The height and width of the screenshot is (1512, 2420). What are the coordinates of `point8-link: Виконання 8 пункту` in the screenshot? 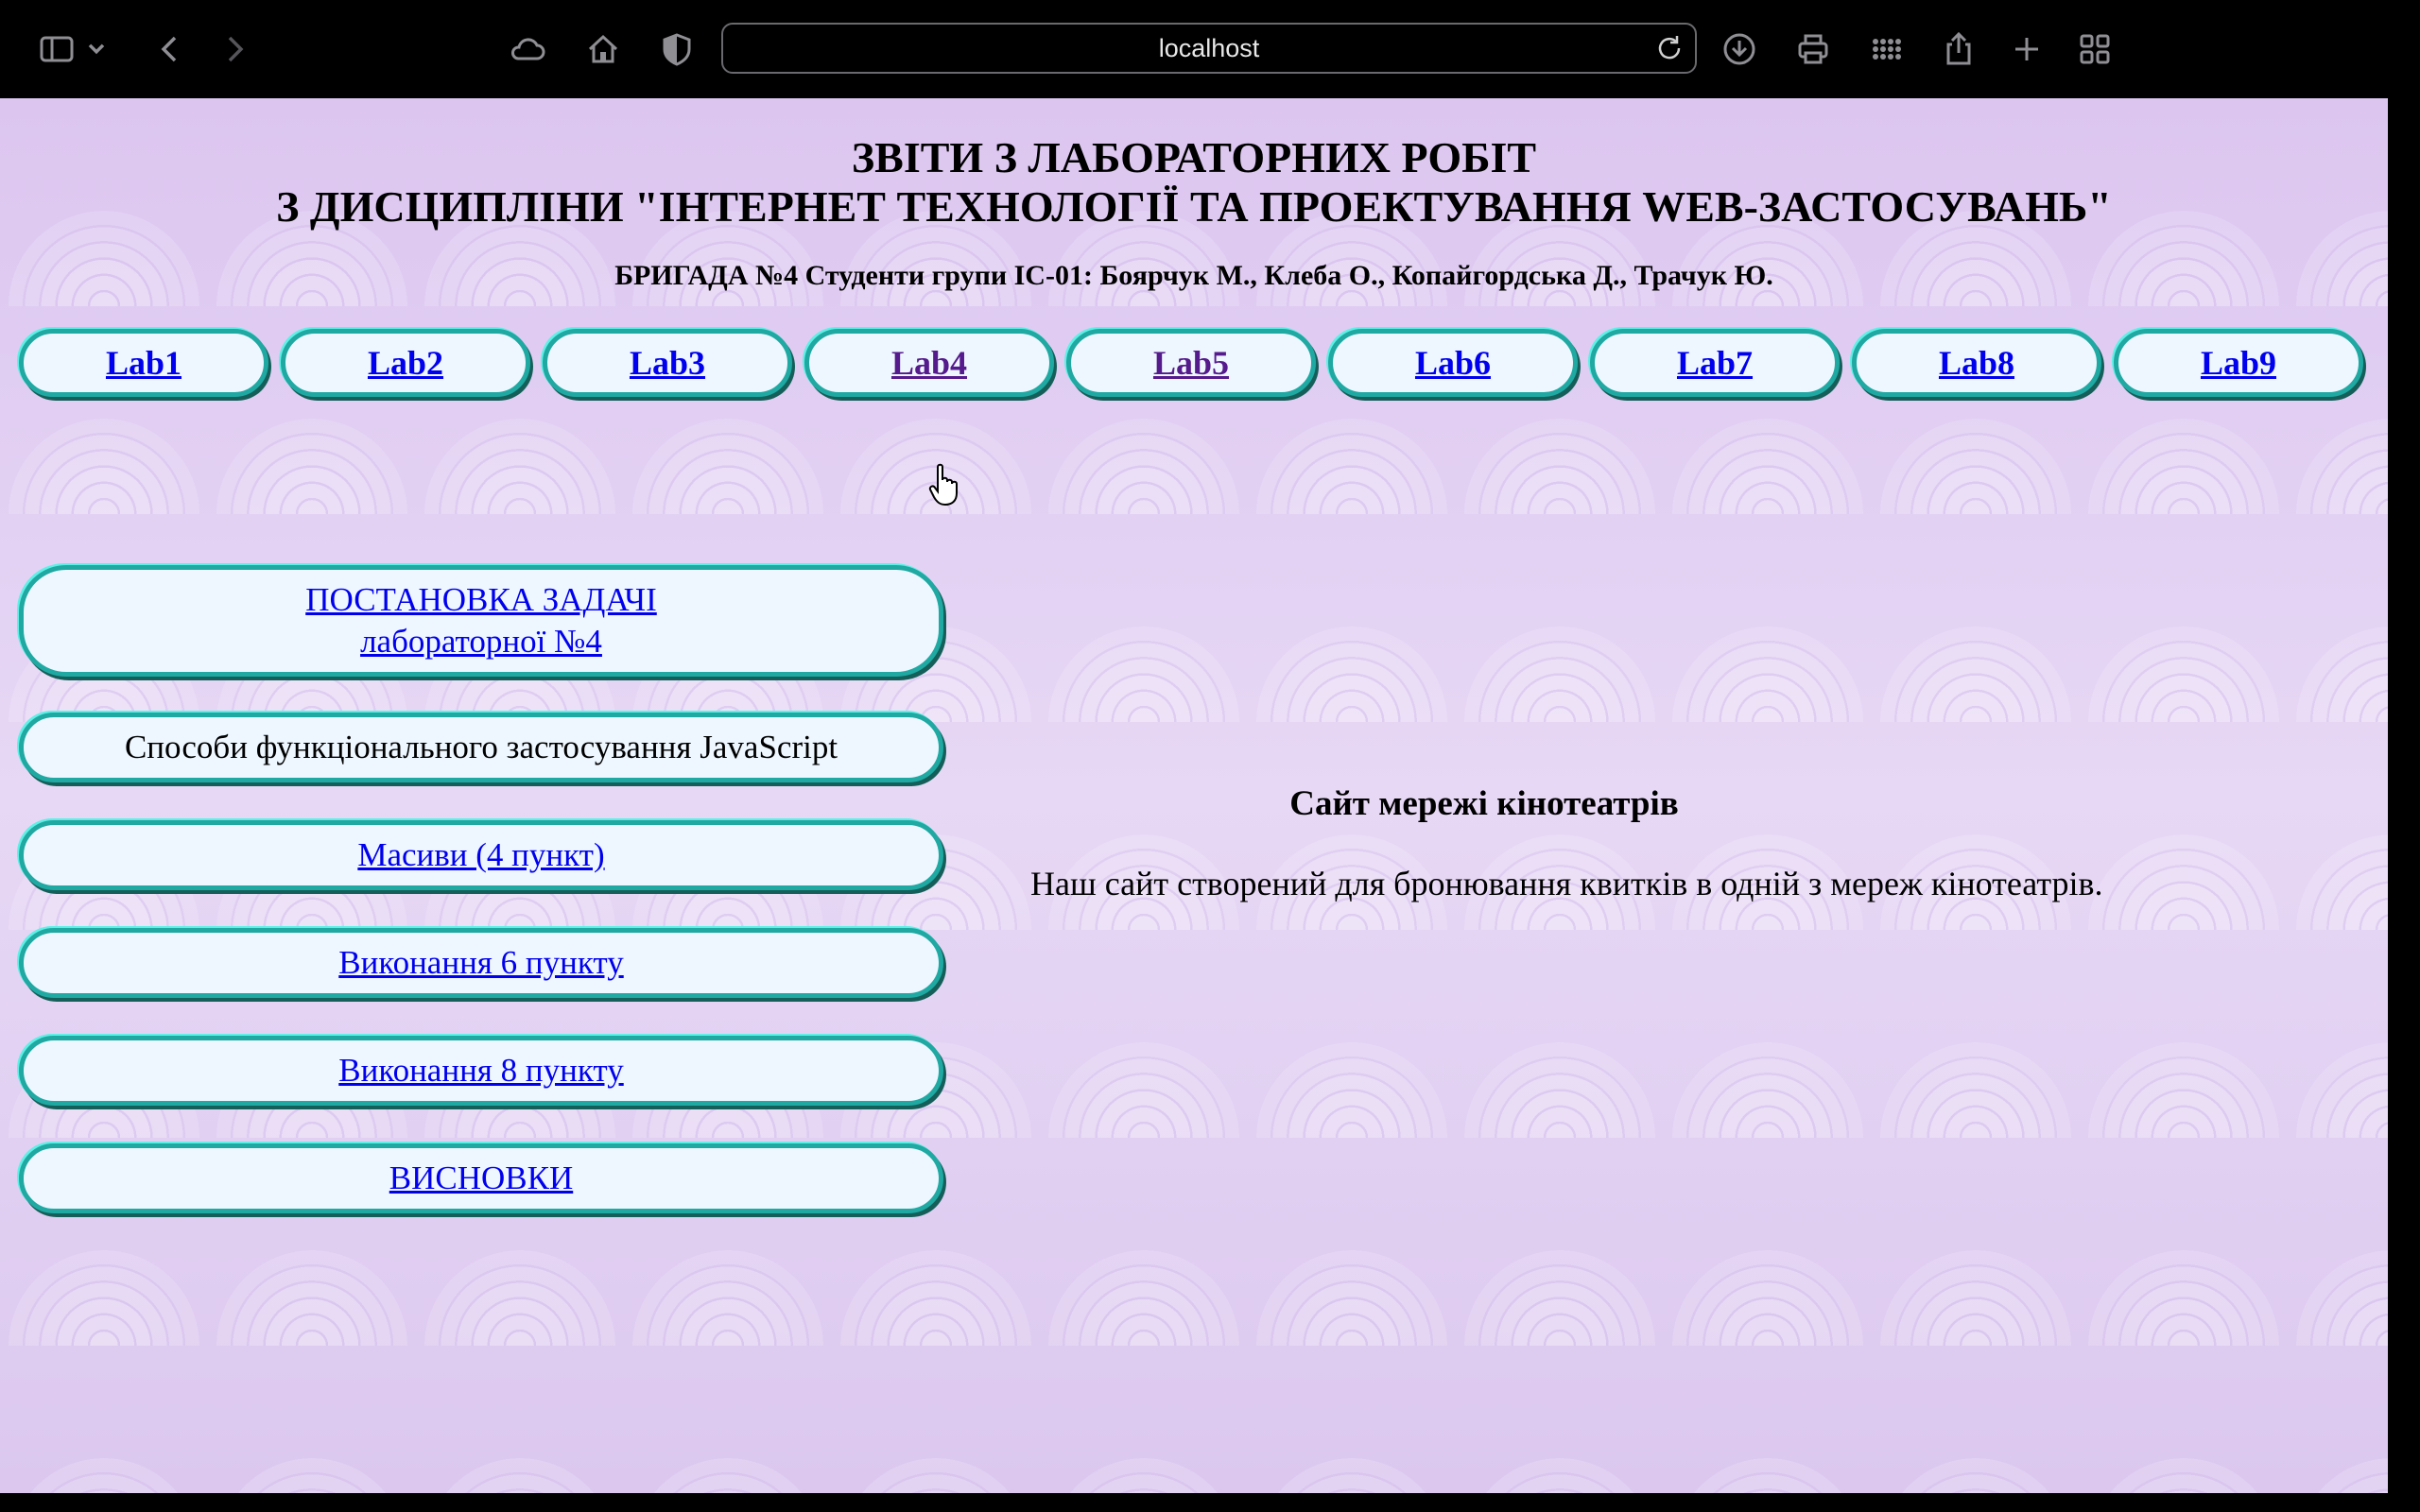 It's located at (480, 1070).